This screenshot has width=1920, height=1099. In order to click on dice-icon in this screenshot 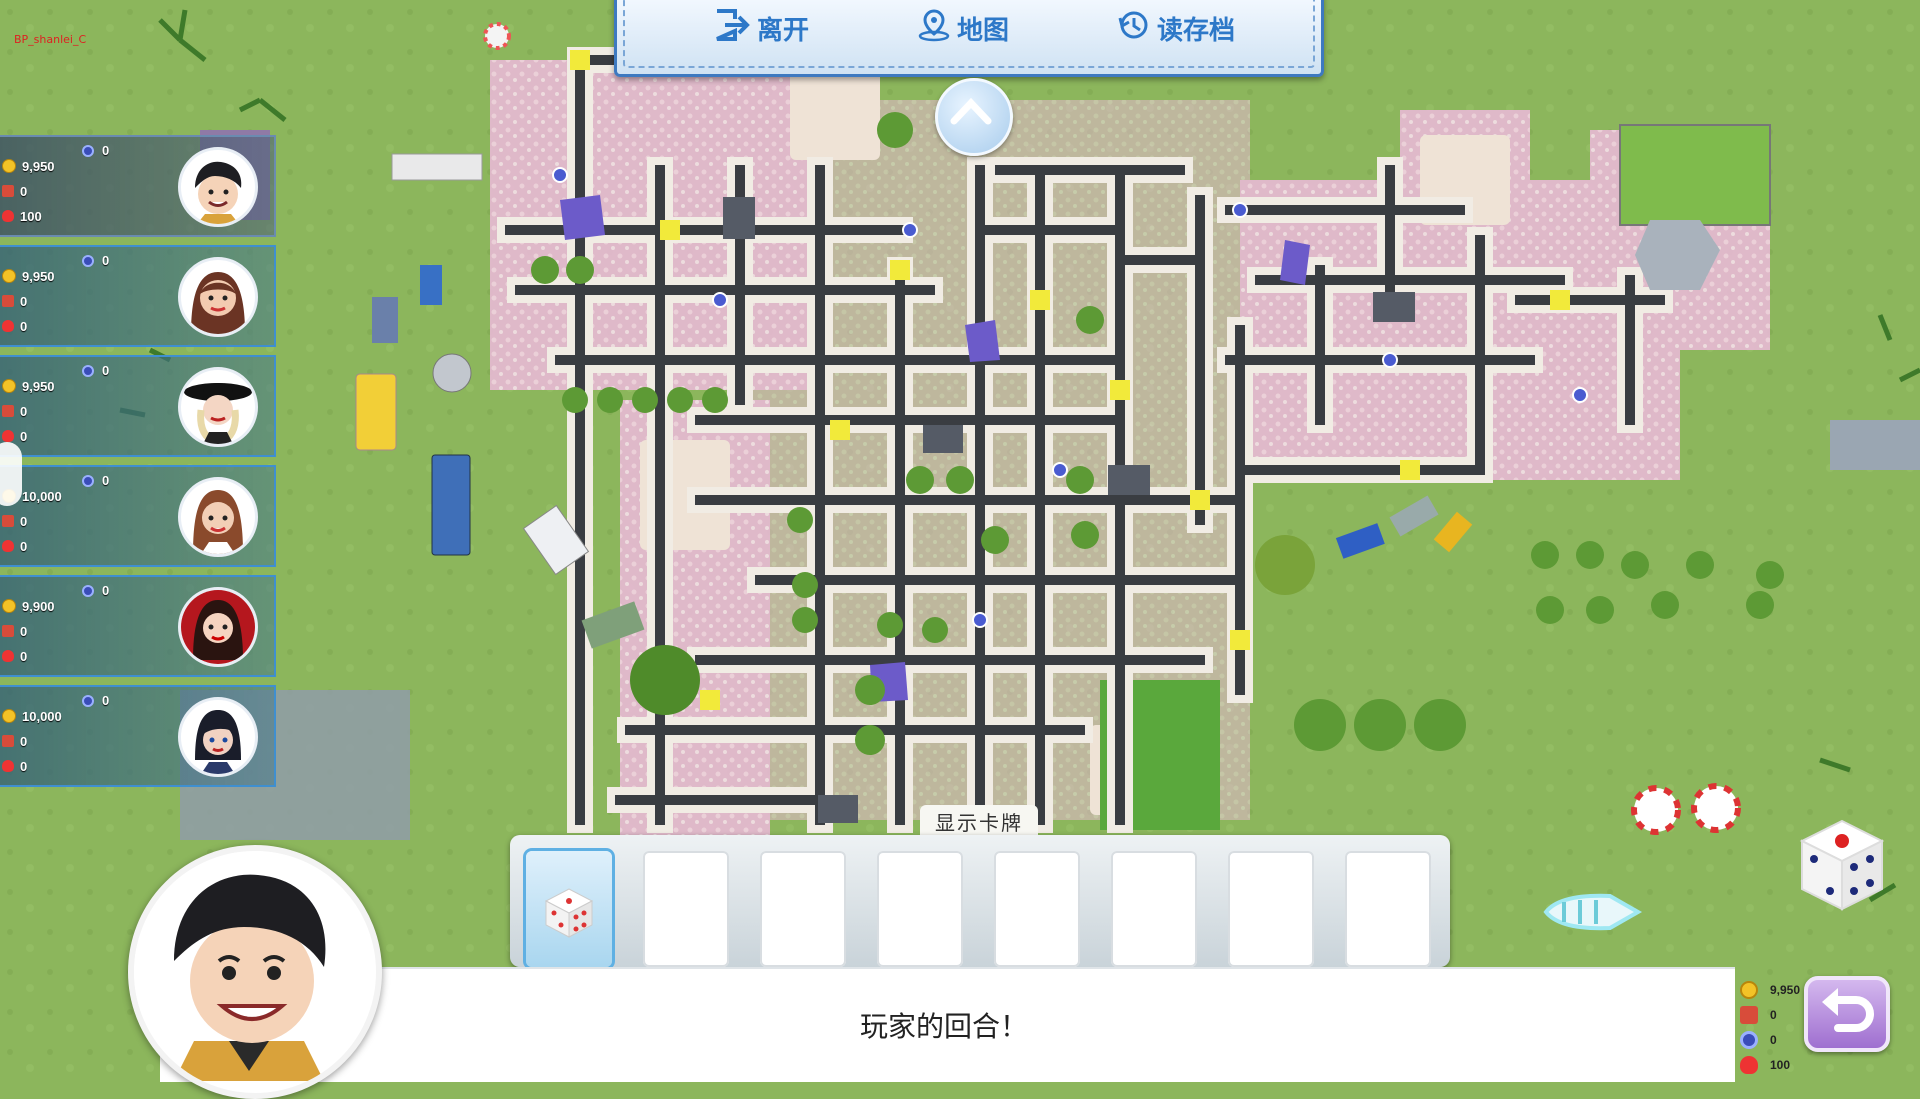, I will do `click(569, 913)`.